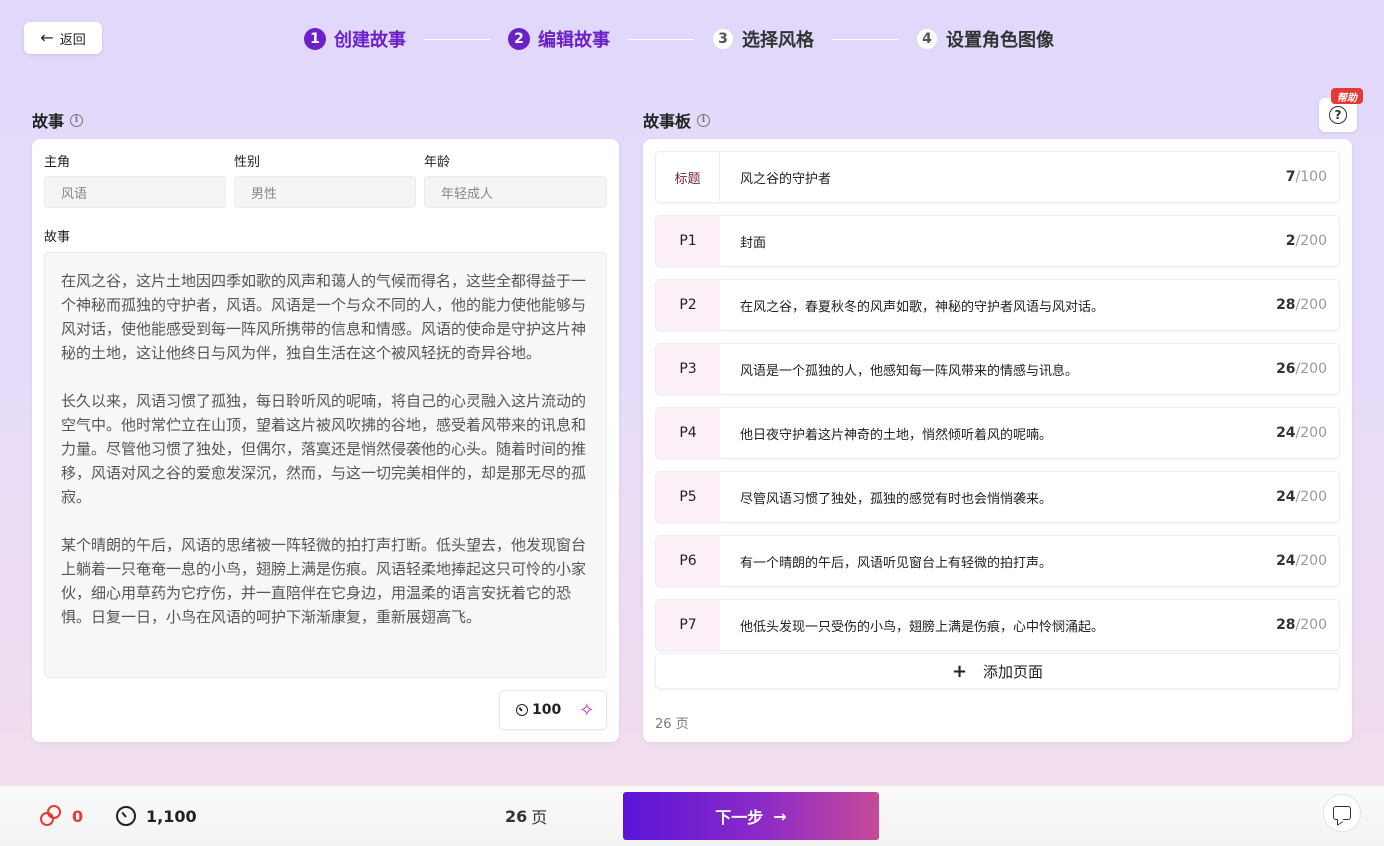  I want to click on story-section-title: 故事 i, so click(58, 120).